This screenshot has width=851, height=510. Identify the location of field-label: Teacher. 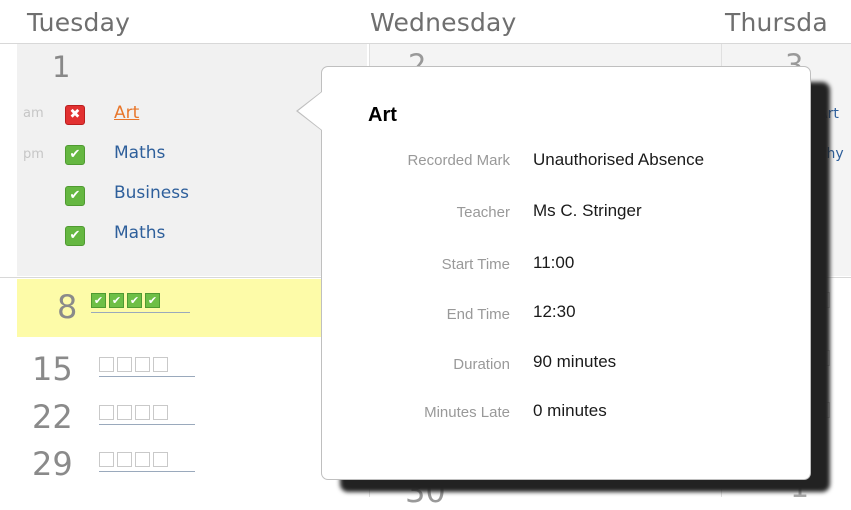
(483, 212).